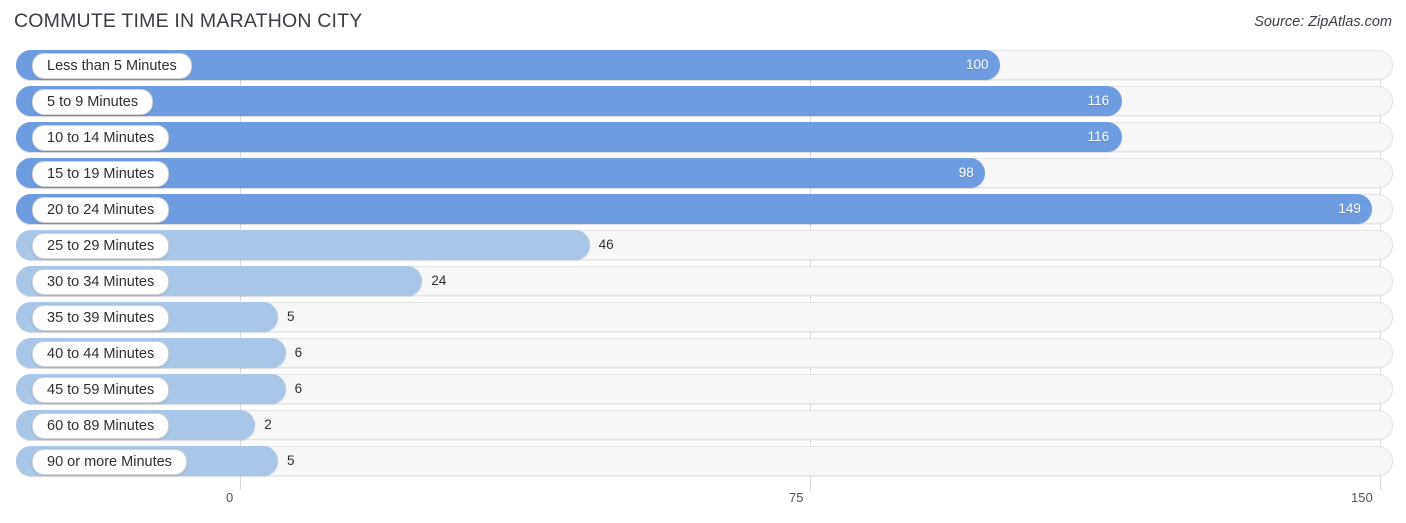 The height and width of the screenshot is (523, 1406). I want to click on bar-row: 5 to 9 Minutes 116, so click(703, 101).